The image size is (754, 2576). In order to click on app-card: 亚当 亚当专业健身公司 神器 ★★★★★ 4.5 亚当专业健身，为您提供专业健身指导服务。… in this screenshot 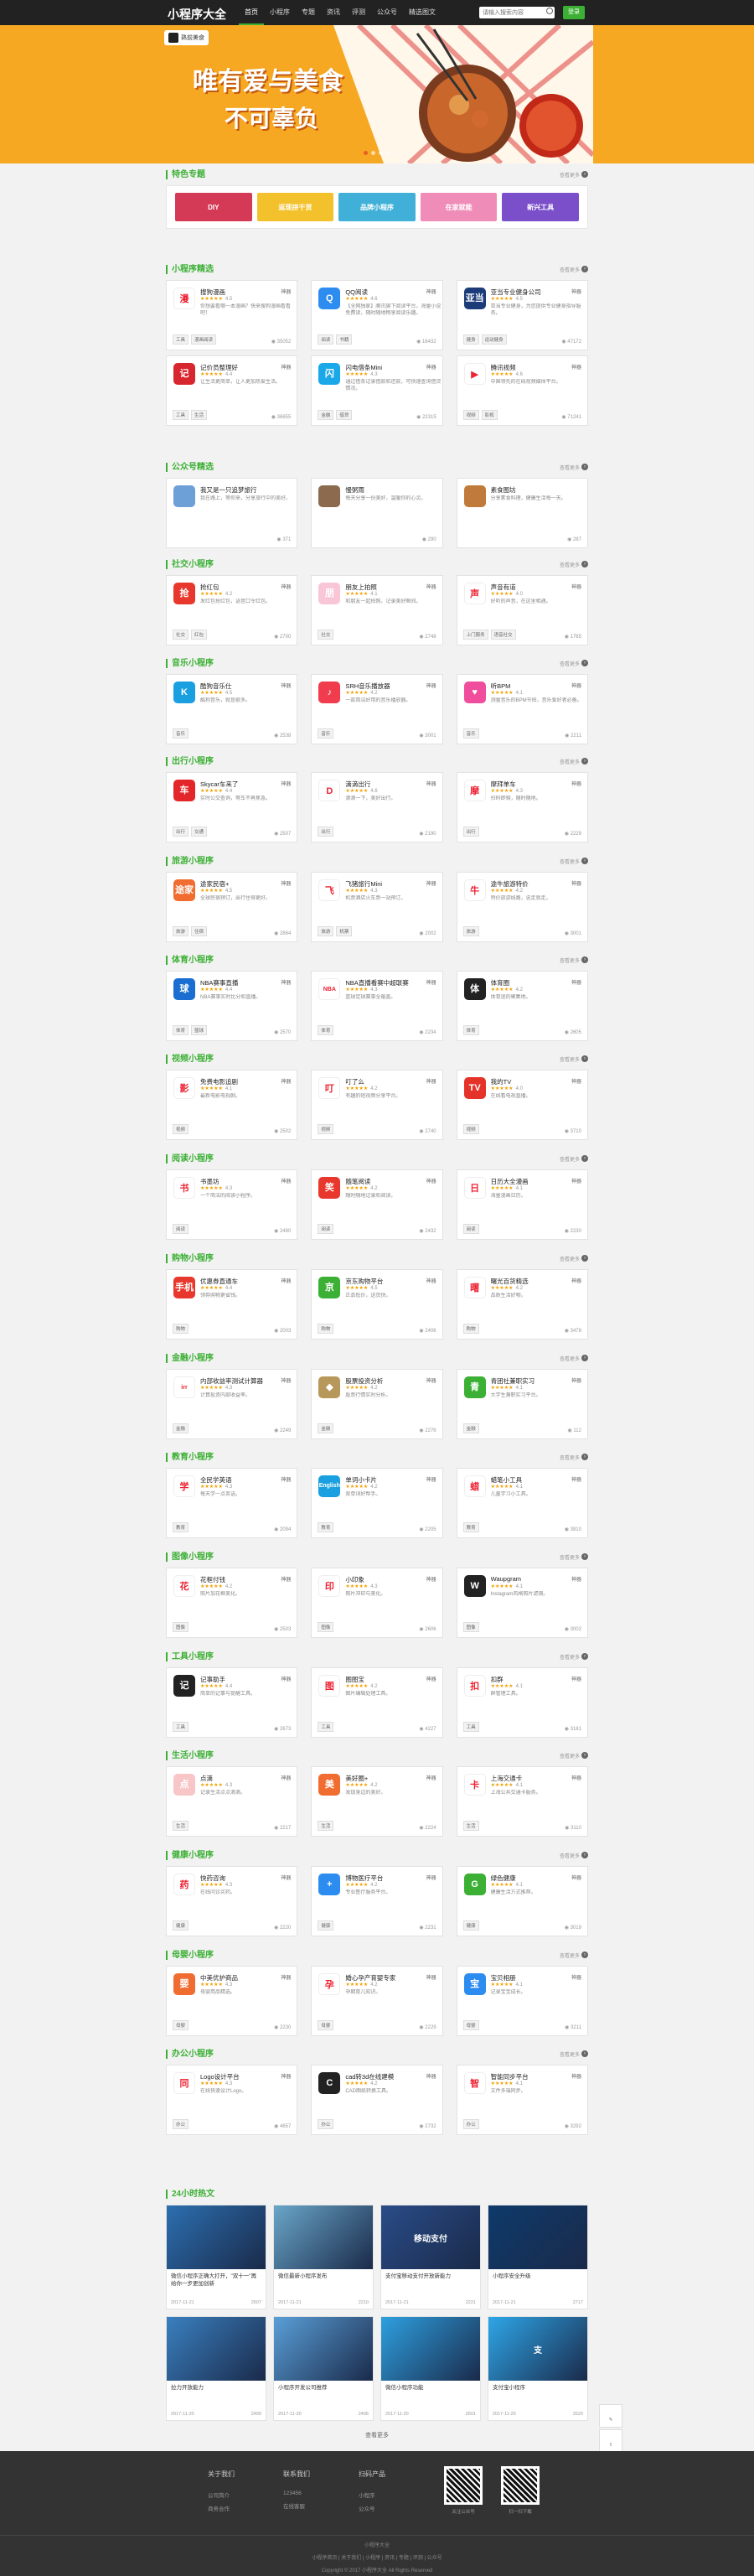, I will do `click(522, 315)`.